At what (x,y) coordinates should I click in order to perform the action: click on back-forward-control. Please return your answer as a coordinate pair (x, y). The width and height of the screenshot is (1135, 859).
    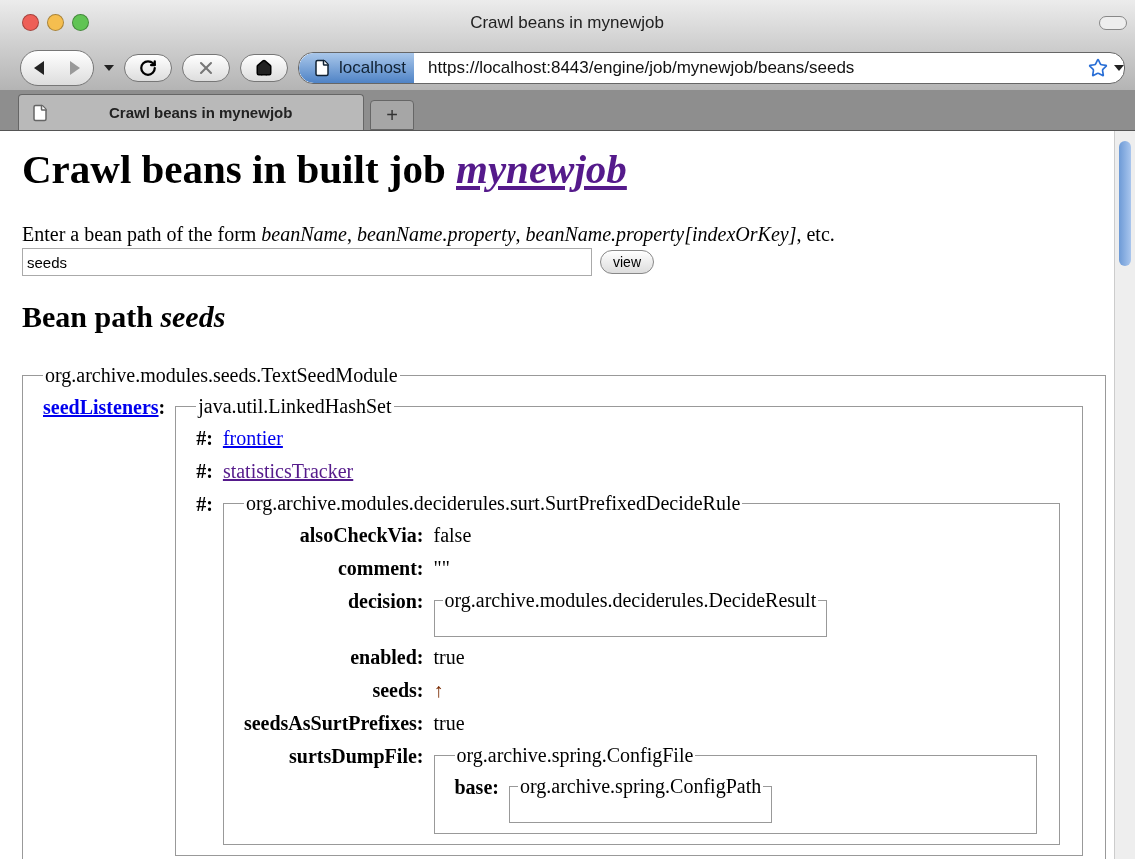
    Looking at the image, I should click on (57, 67).